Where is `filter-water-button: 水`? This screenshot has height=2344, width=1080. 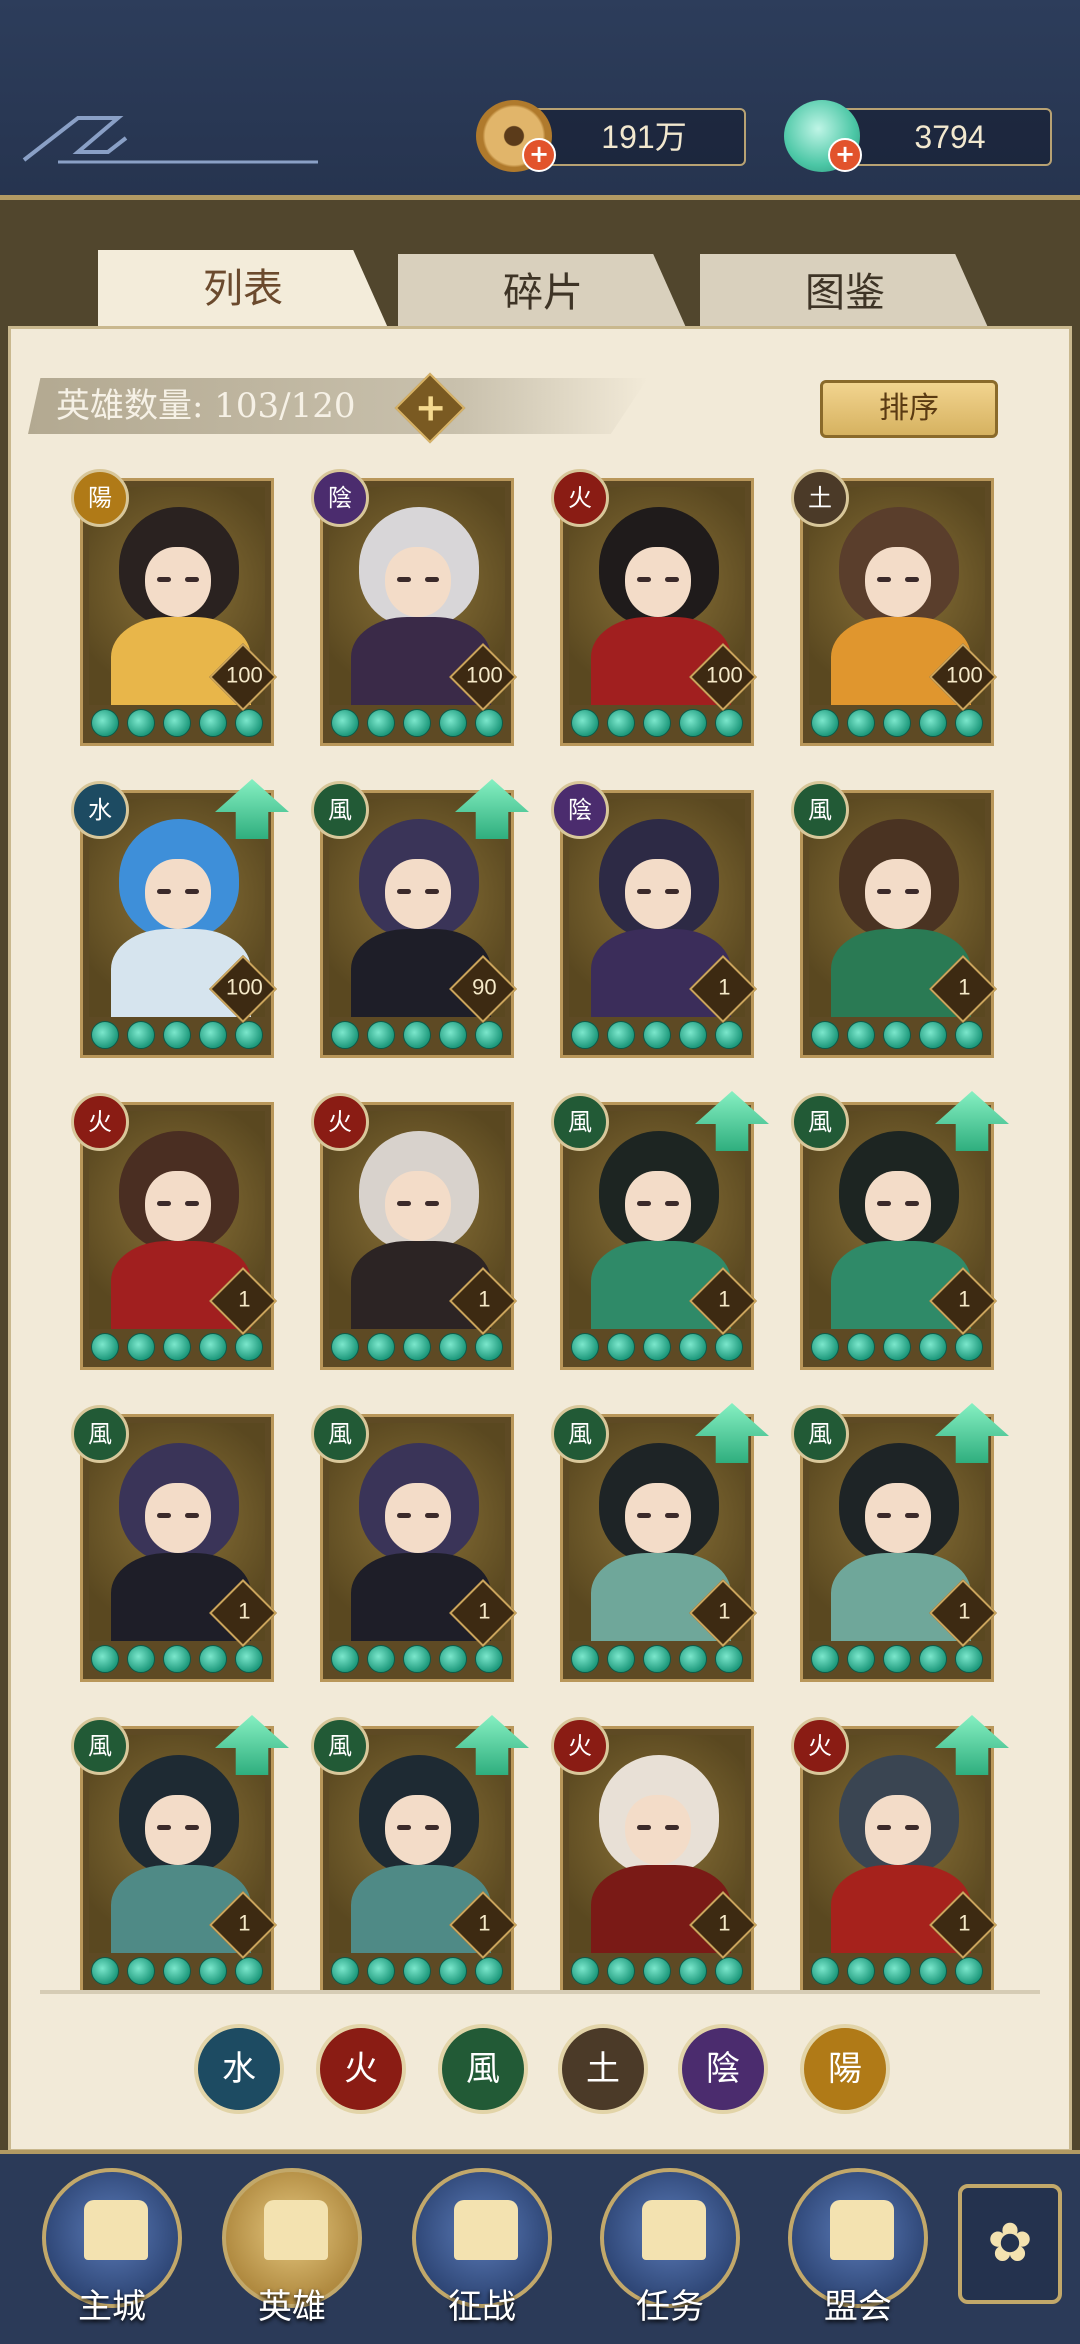 filter-water-button: 水 is located at coordinates (239, 2069).